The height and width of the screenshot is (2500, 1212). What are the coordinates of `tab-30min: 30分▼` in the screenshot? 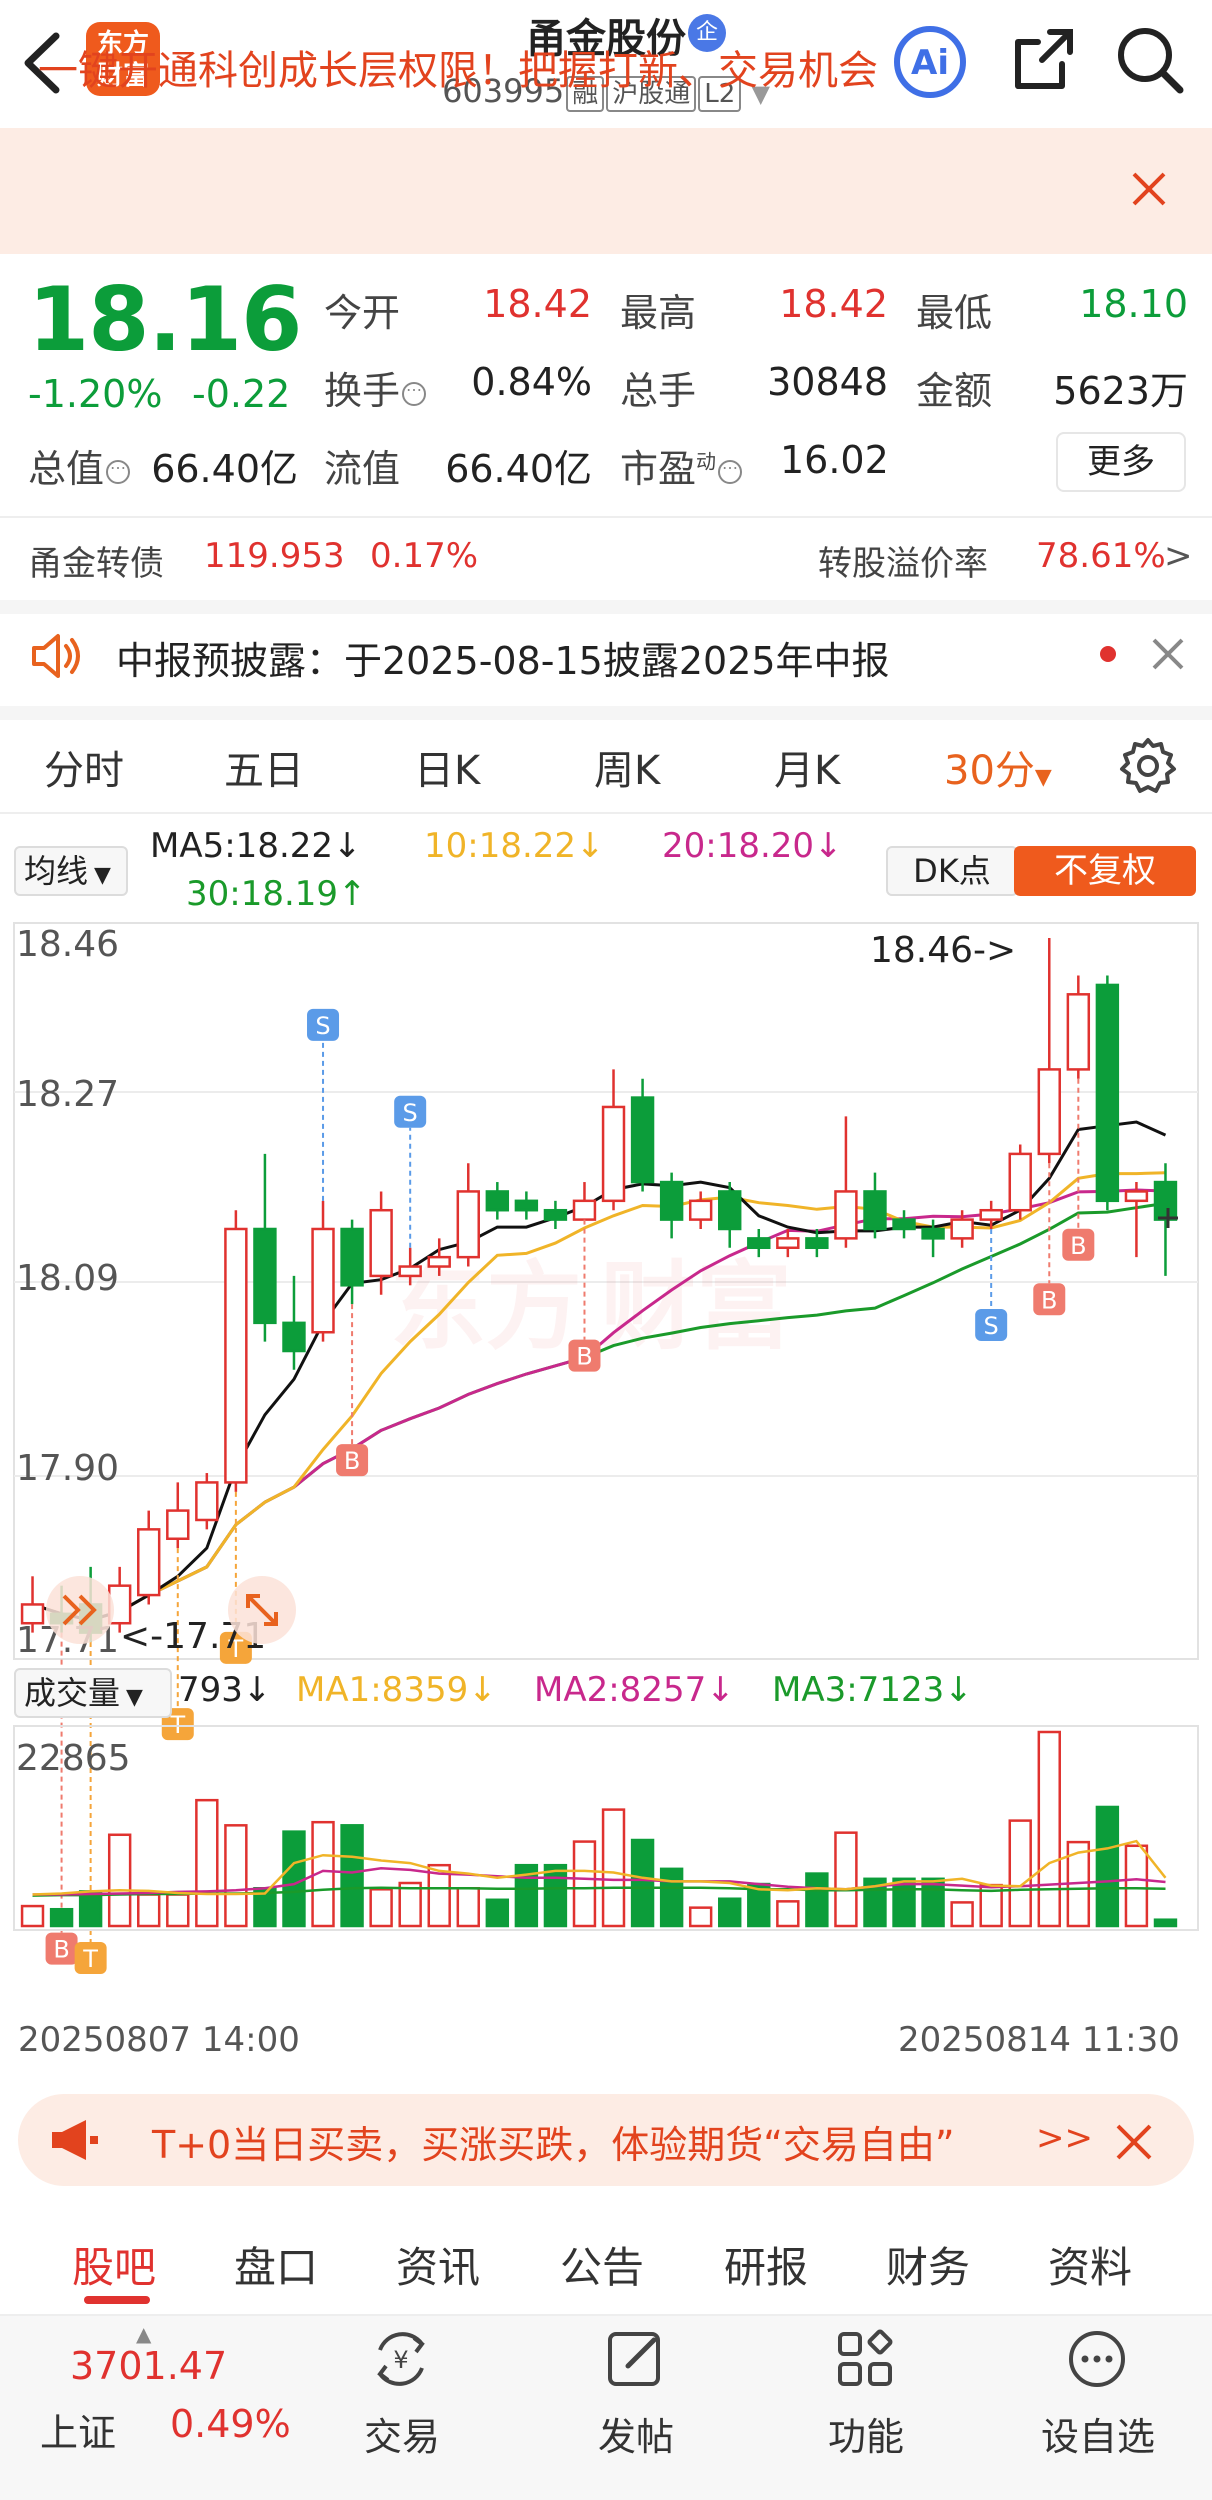 It's located at (998, 767).